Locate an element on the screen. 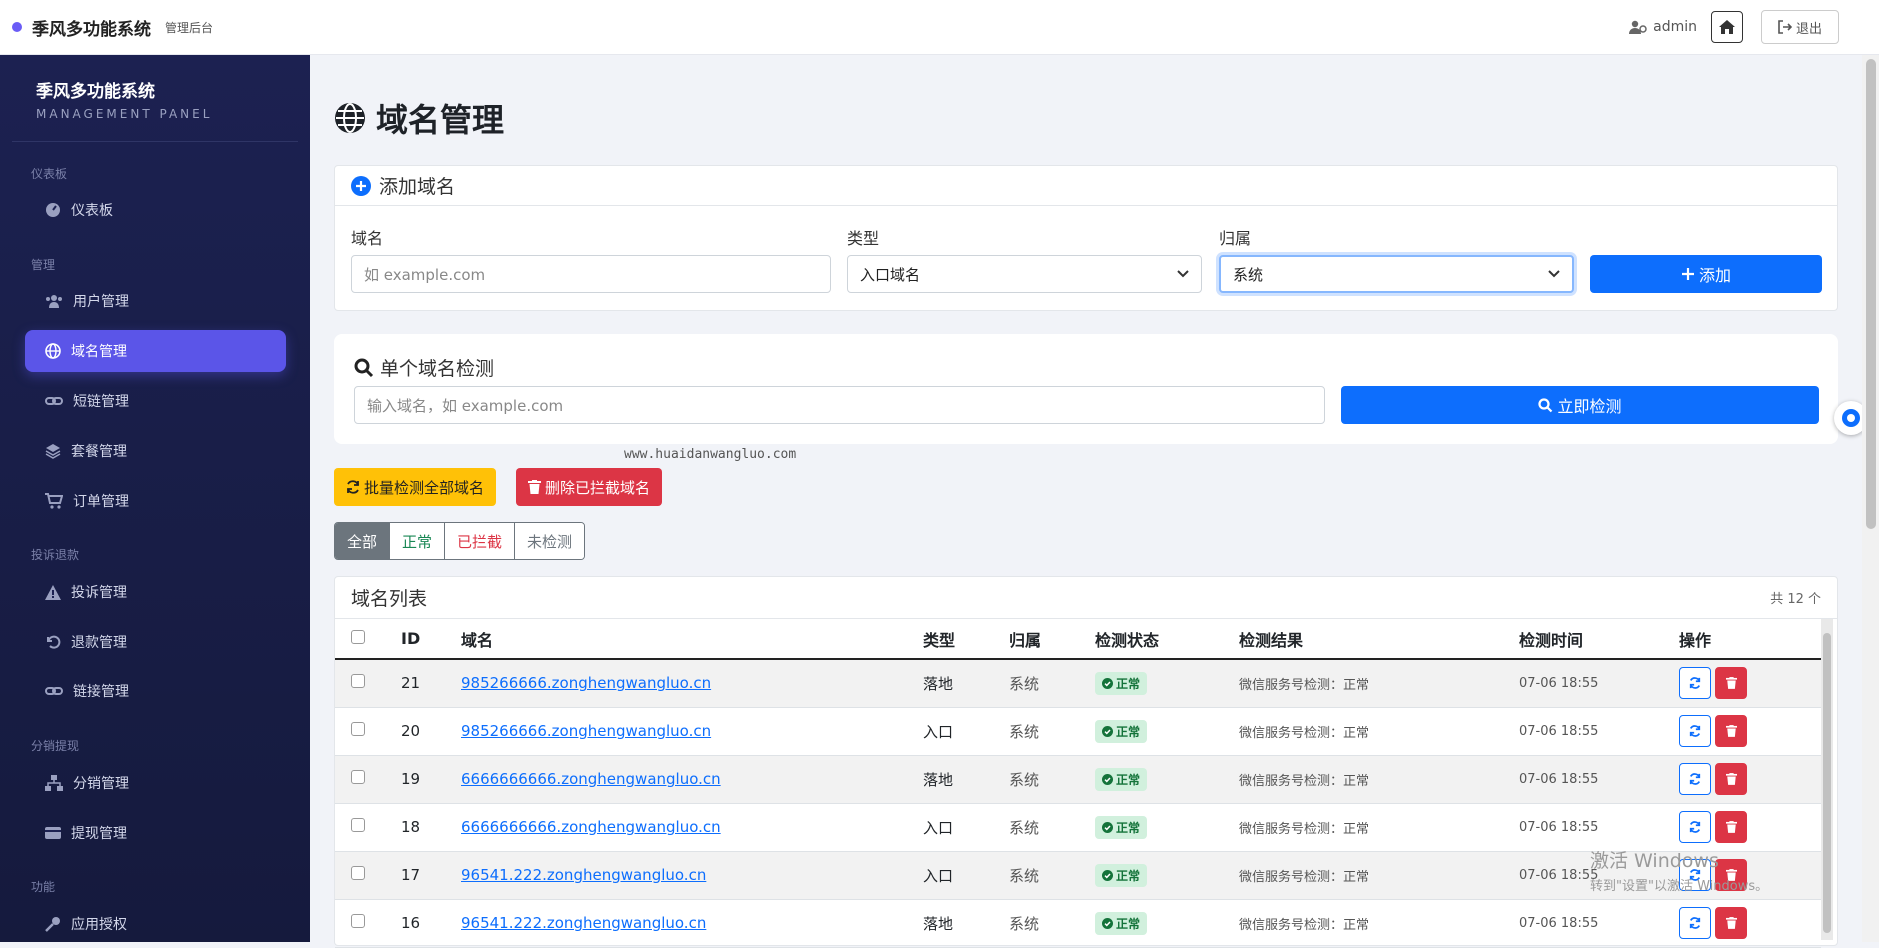 Image resolution: width=1879 pixels, height=948 pixels. check-domain-input: 输入域名，如 example.com is located at coordinates (839, 405).